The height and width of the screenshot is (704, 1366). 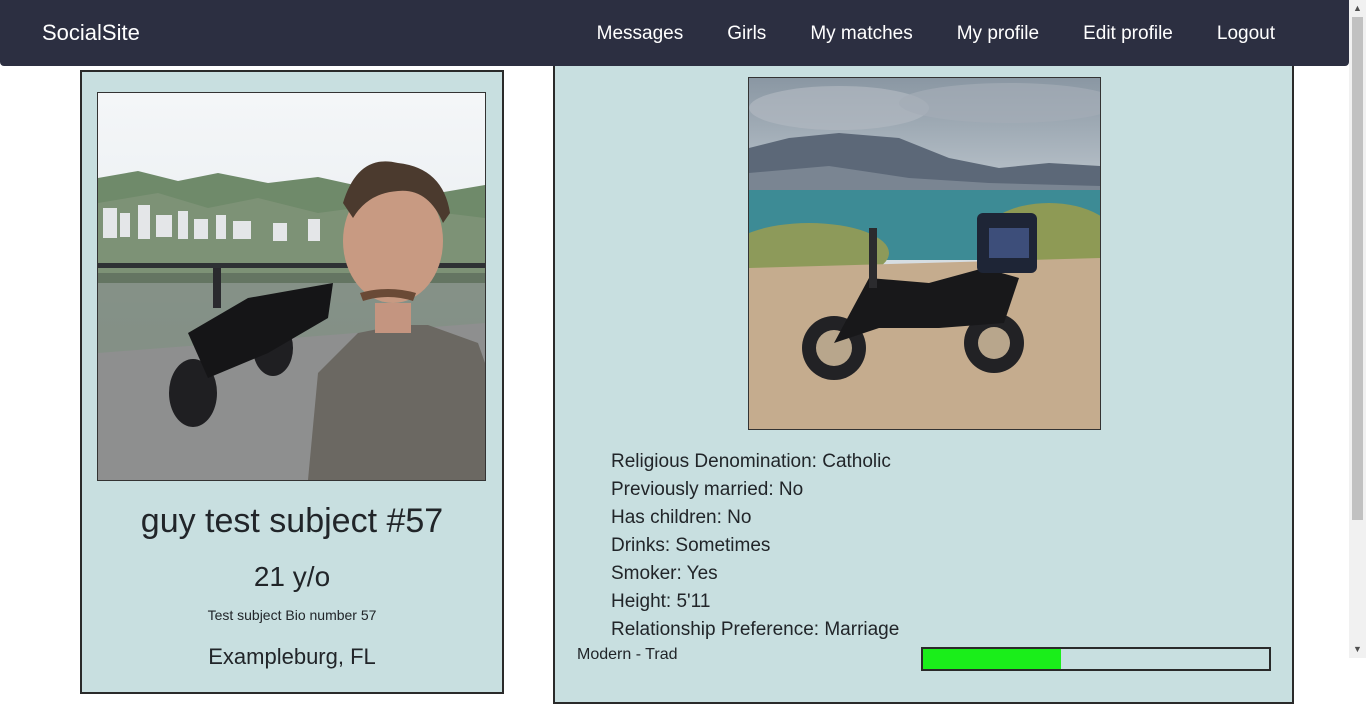 What do you see at coordinates (1096, 659) in the screenshot?
I see `modern-trad-bar` at bounding box center [1096, 659].